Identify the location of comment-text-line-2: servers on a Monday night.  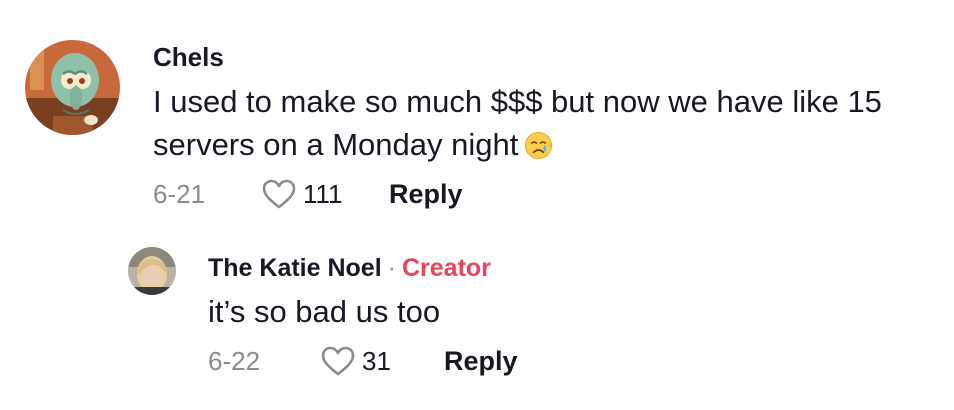
(543, 144).